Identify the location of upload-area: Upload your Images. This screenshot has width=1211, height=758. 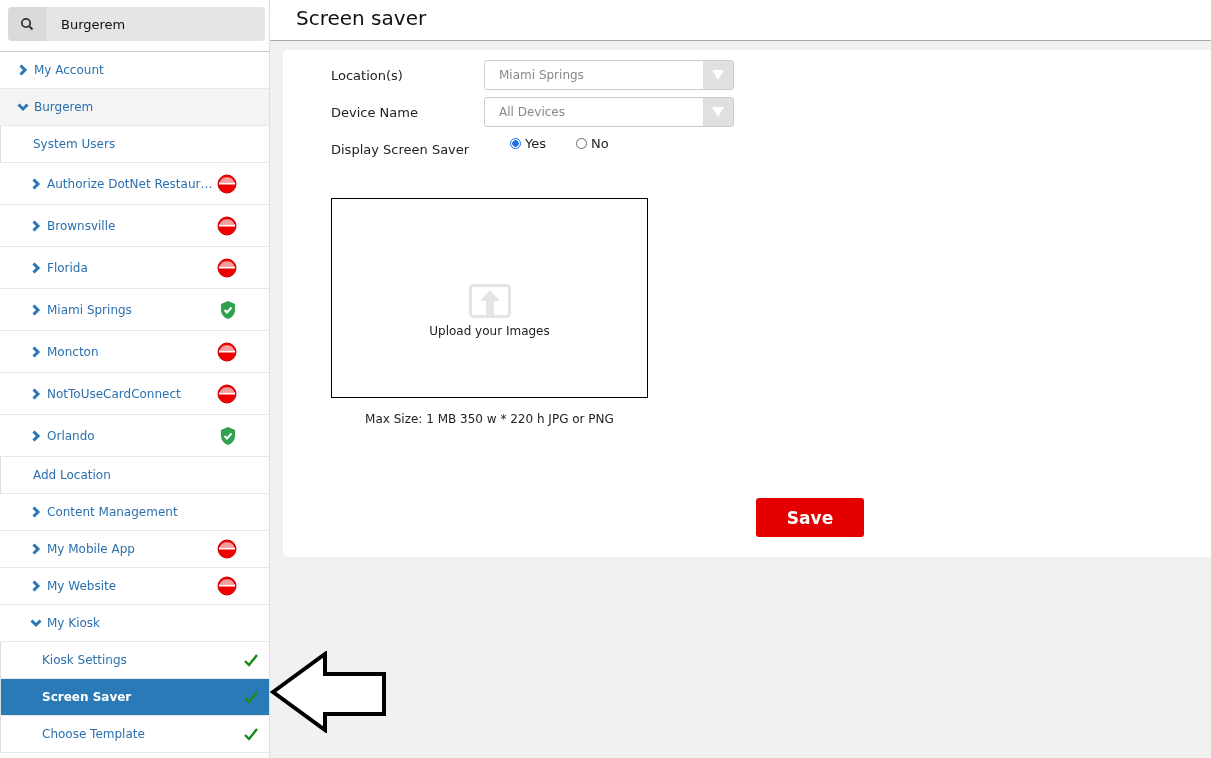
(489, 298).